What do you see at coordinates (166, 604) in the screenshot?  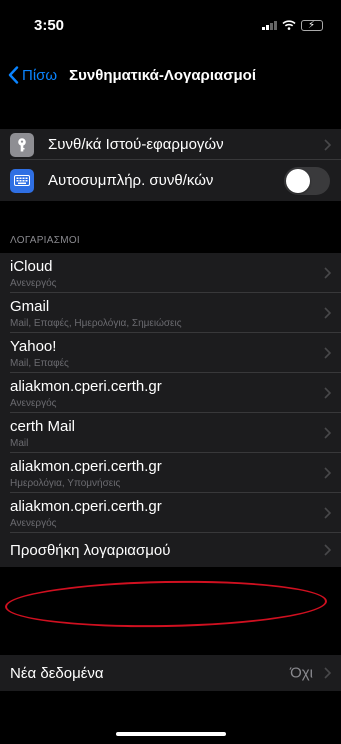 I see `highlight-ellipse` at bounding box center [166, 604].